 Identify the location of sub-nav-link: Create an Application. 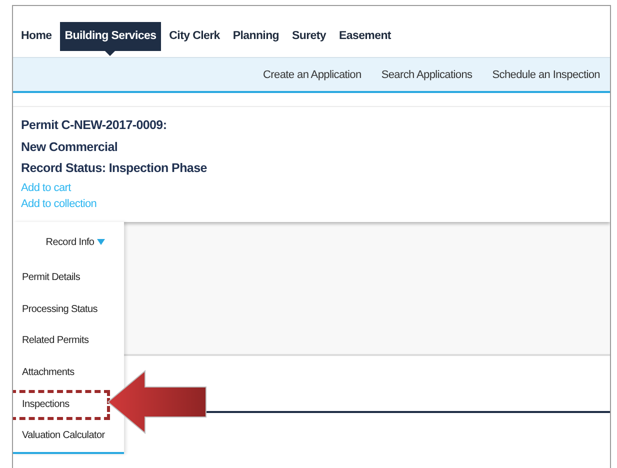
(312, 74).